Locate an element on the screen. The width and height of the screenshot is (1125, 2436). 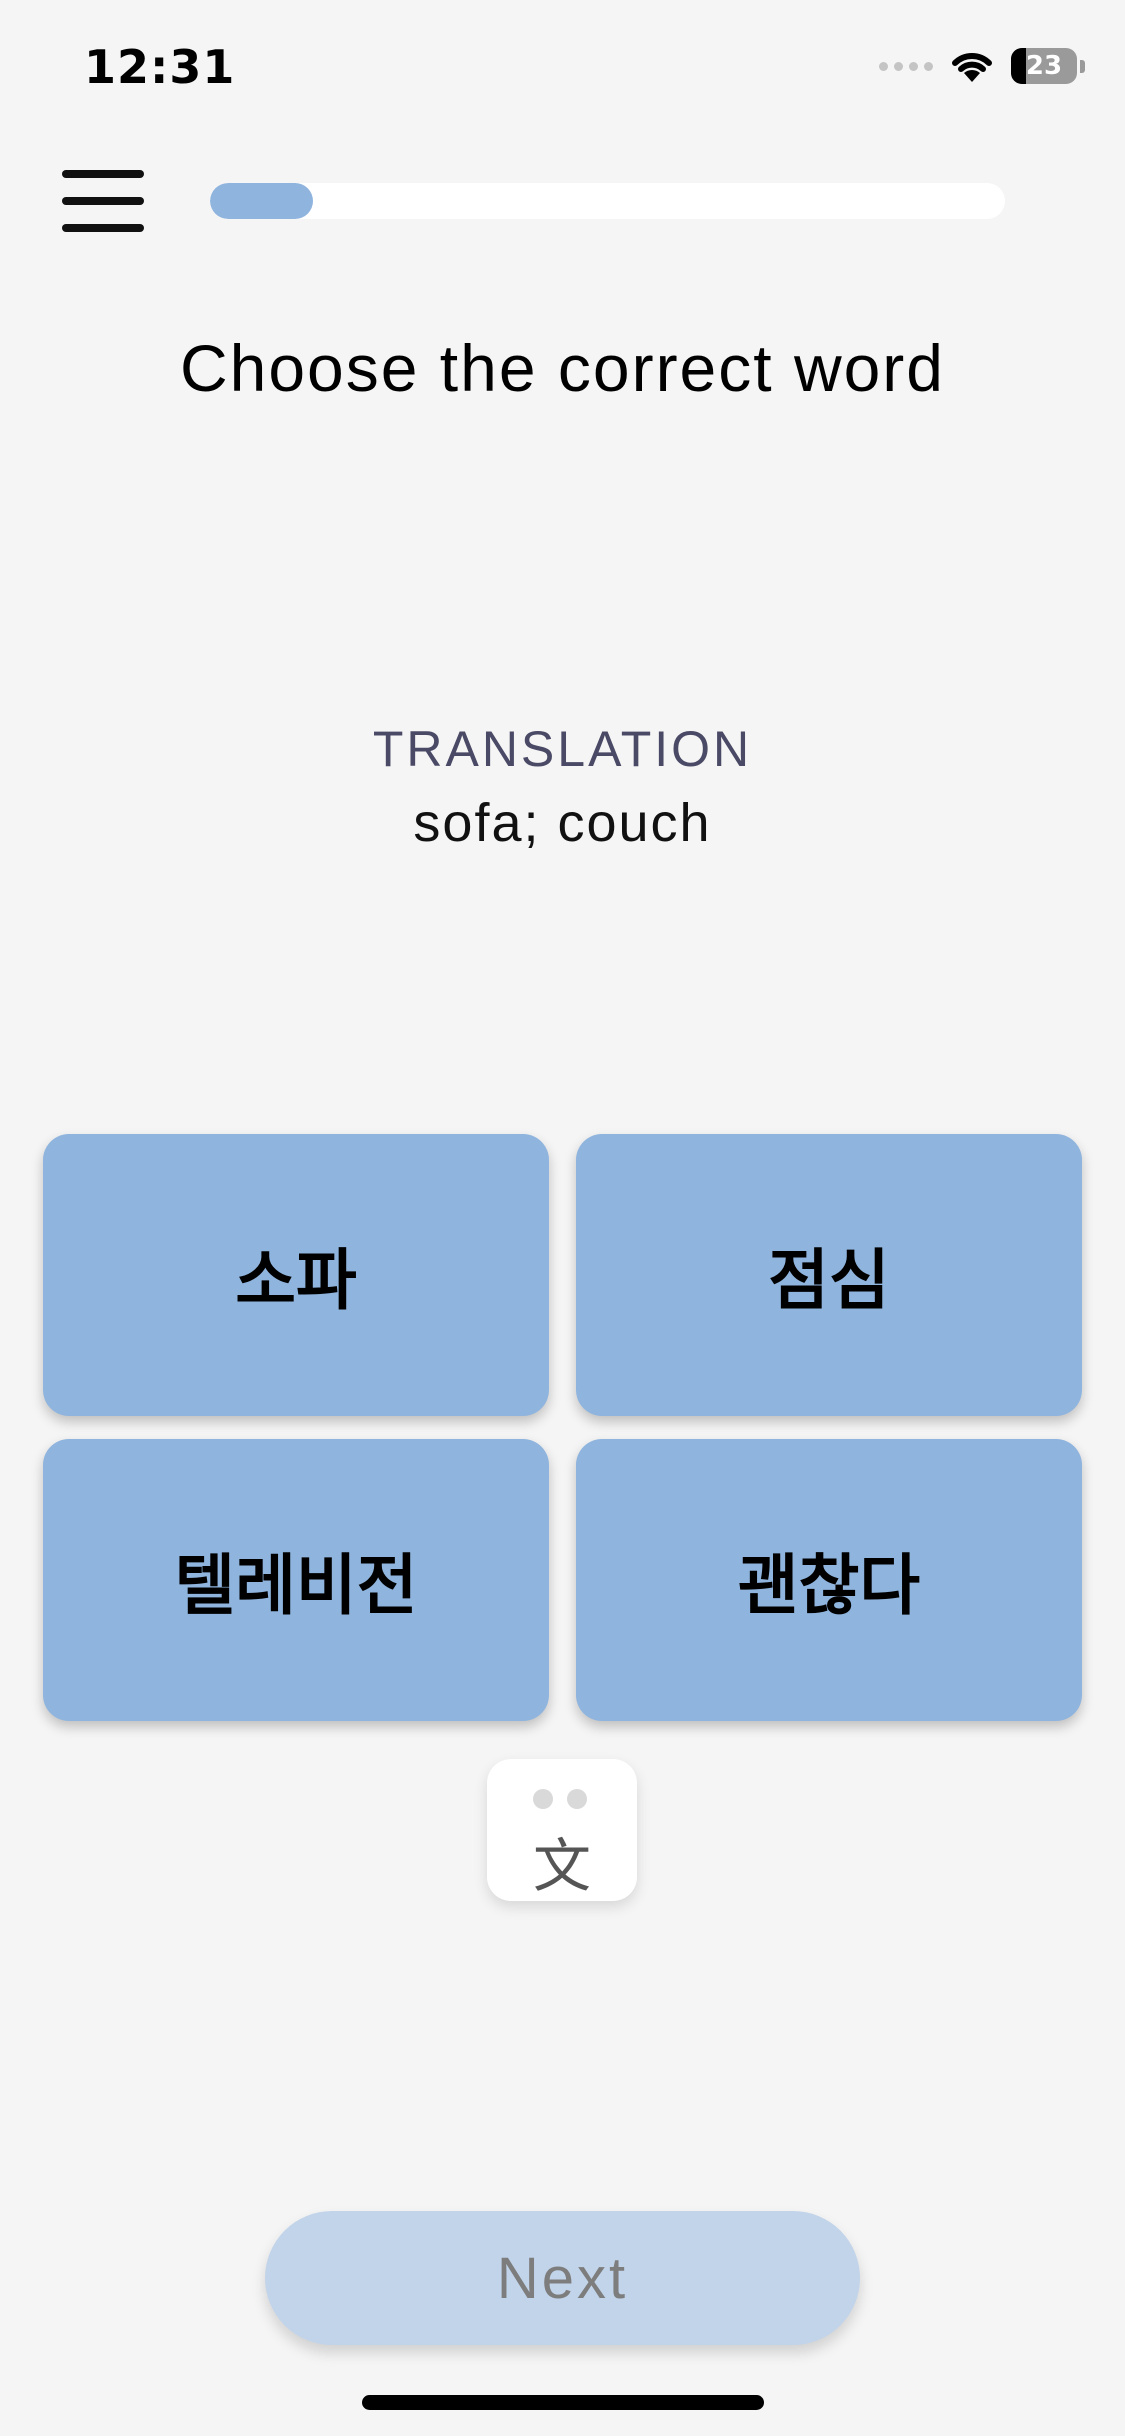
translate-toggle-button: 文 is located at coordinates (562, 1830).